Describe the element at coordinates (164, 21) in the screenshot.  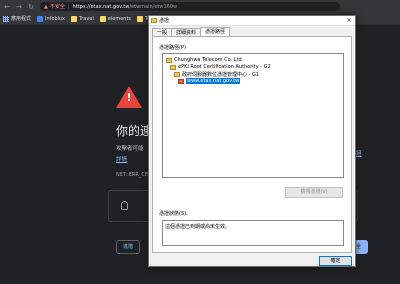
I see `dialog-title: 憑證` at that location.